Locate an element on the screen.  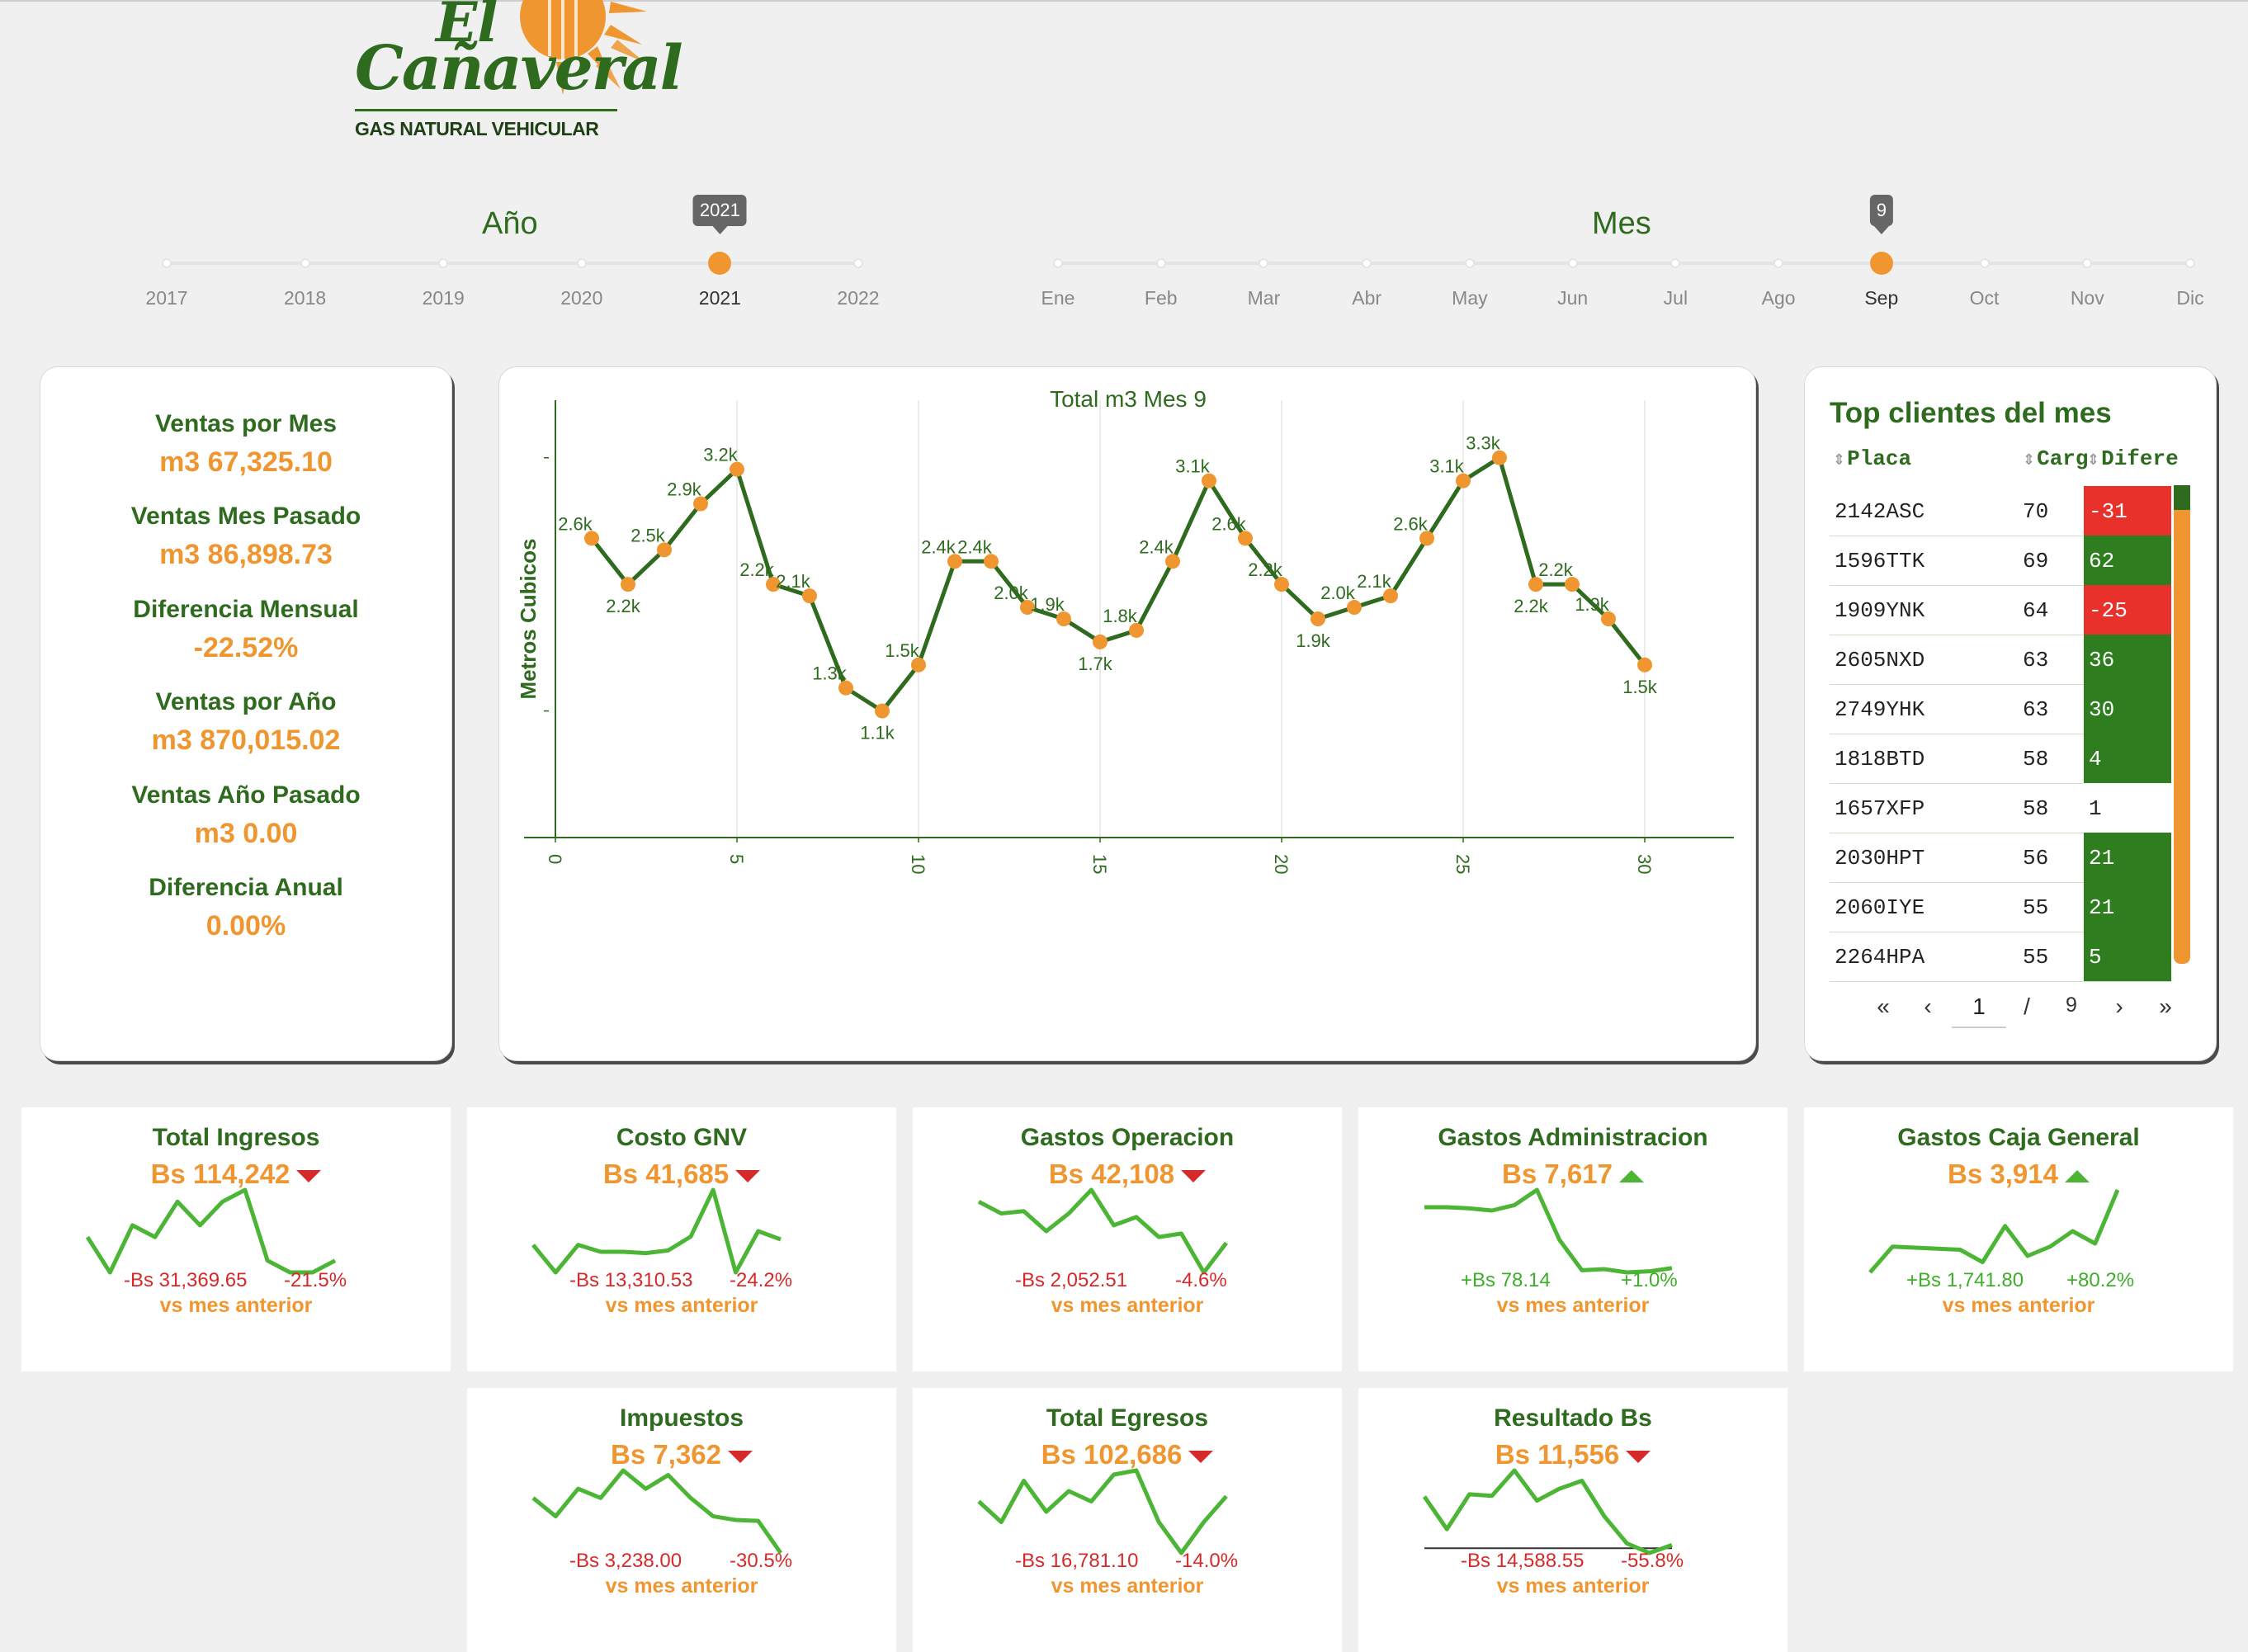
trend-down-icon is located at coordinates (1201, 1457).